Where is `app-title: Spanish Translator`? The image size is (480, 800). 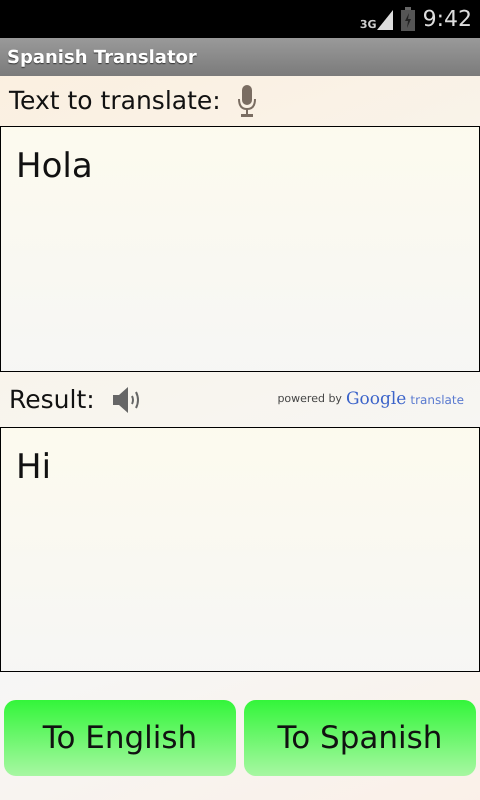
app-title: Spanish Translator is located at coordinates (102, 58).